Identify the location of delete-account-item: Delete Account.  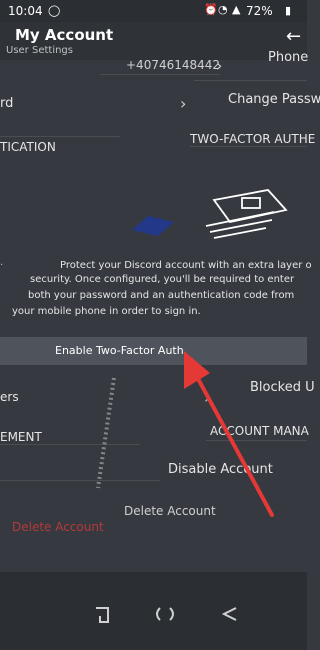
(58, 527).